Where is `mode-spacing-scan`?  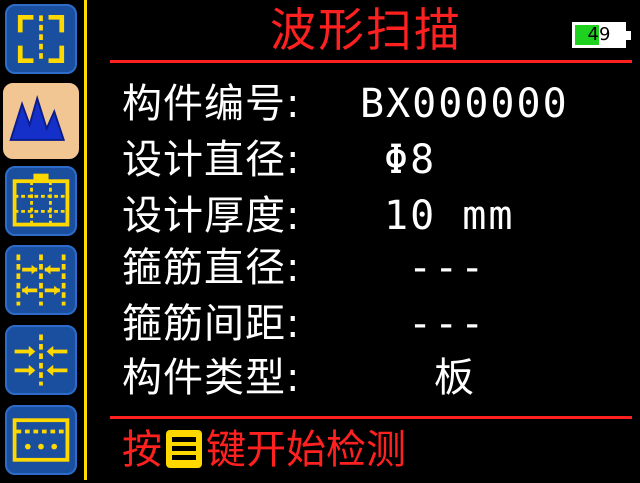 mode-spacing-scan is located at coordinates (41, 280).